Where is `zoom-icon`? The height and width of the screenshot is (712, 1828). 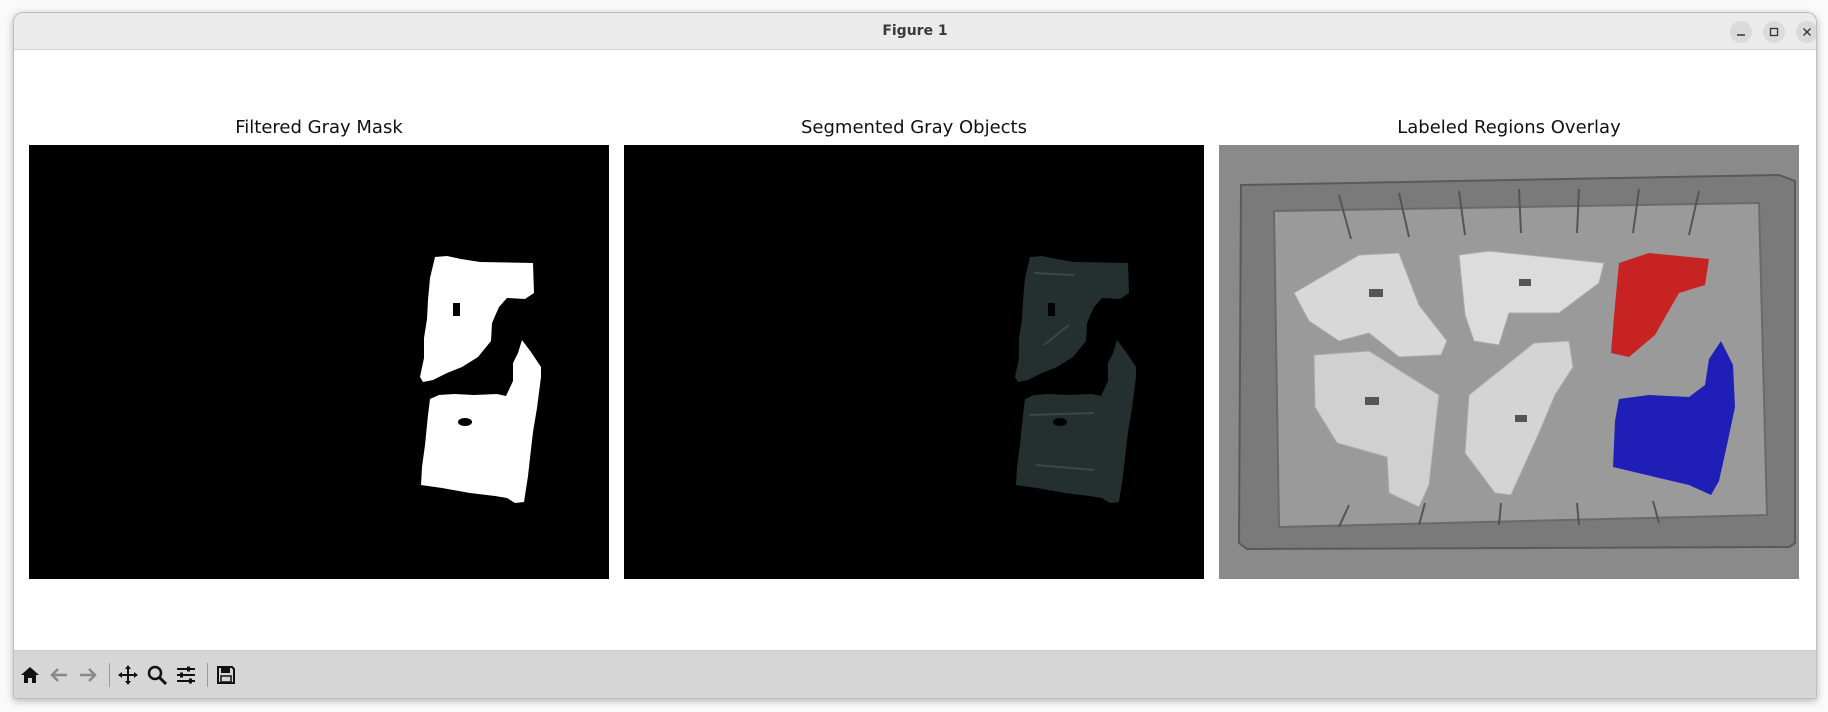 zoom-icon is located at coordinates (157, 675).